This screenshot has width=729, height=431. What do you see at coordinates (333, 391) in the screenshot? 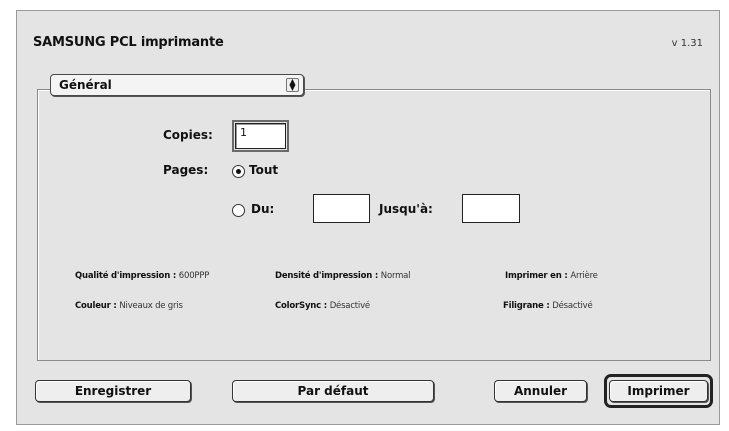
I see `default-button: Par défaut` at bounding box center [333, 391].